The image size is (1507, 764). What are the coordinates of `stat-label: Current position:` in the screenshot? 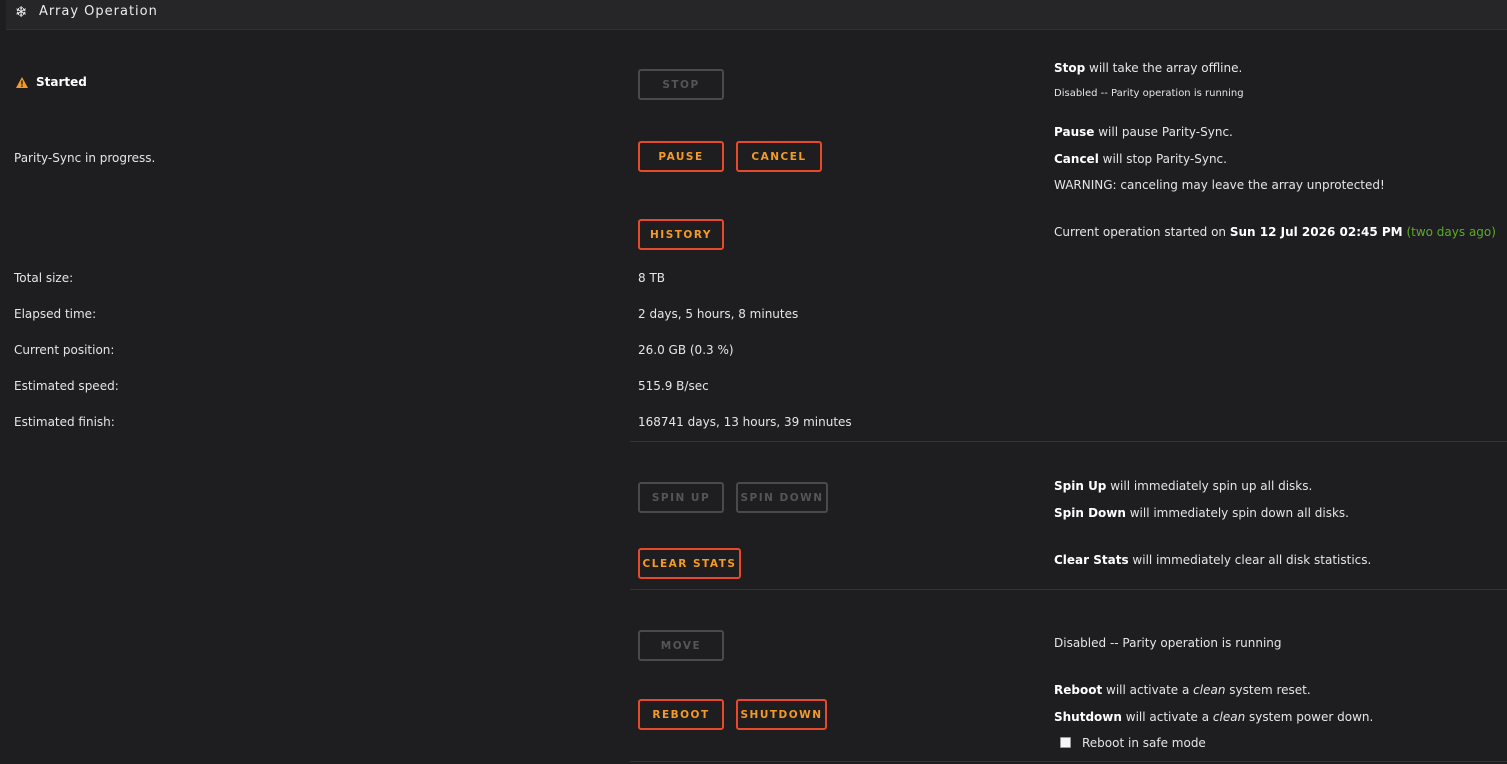 It's located at (64, 350).